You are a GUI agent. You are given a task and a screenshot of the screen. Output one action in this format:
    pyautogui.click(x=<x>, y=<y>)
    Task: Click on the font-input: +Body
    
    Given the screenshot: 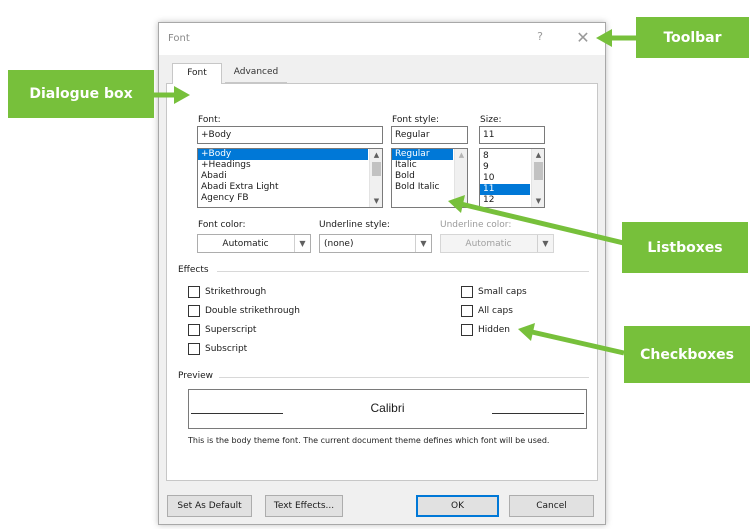 What is the action you would take?
    pyautogui.click(x=290, y=135)
    